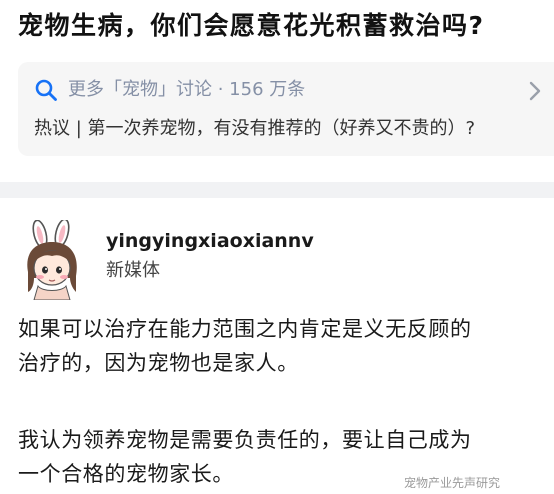  I want to click on hot-topic-link: 热议 | 第一次养宠物，有没有推荐的（好养又不贵的）?, so click(254, 129).